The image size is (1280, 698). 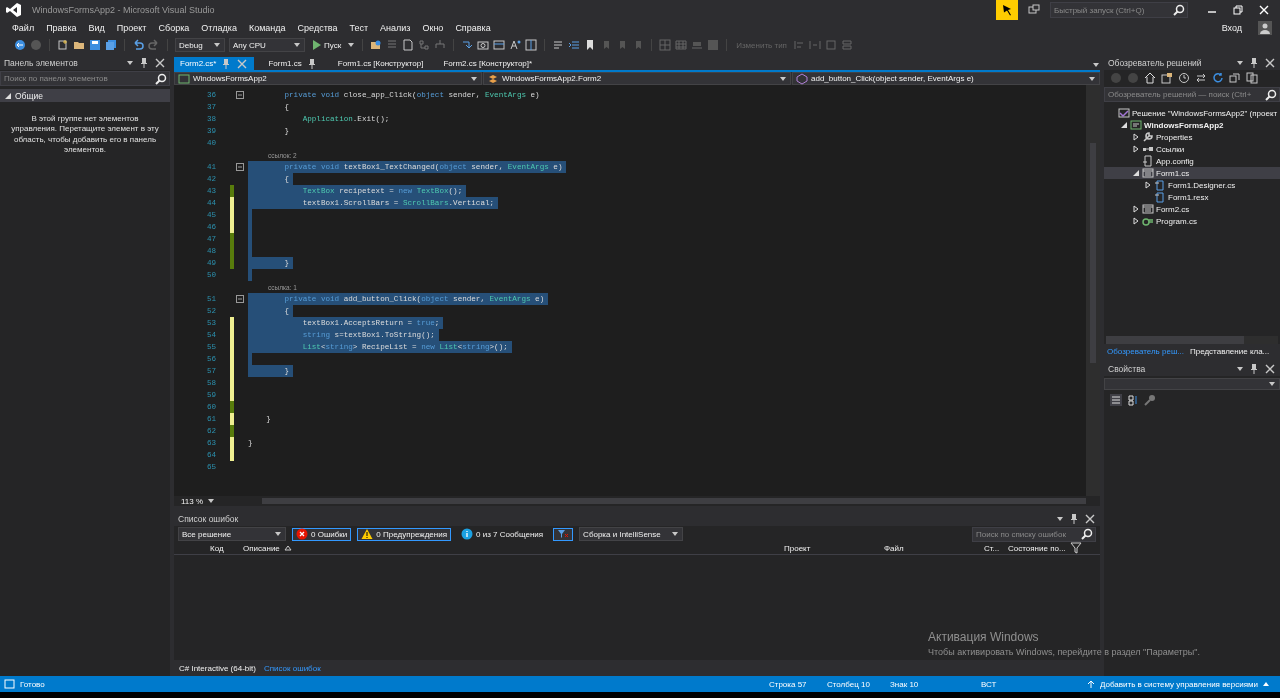 What do you see at coordinates (79, 45) in the screenshot?
I see `folder-icon` at bounding box center [79, 45].